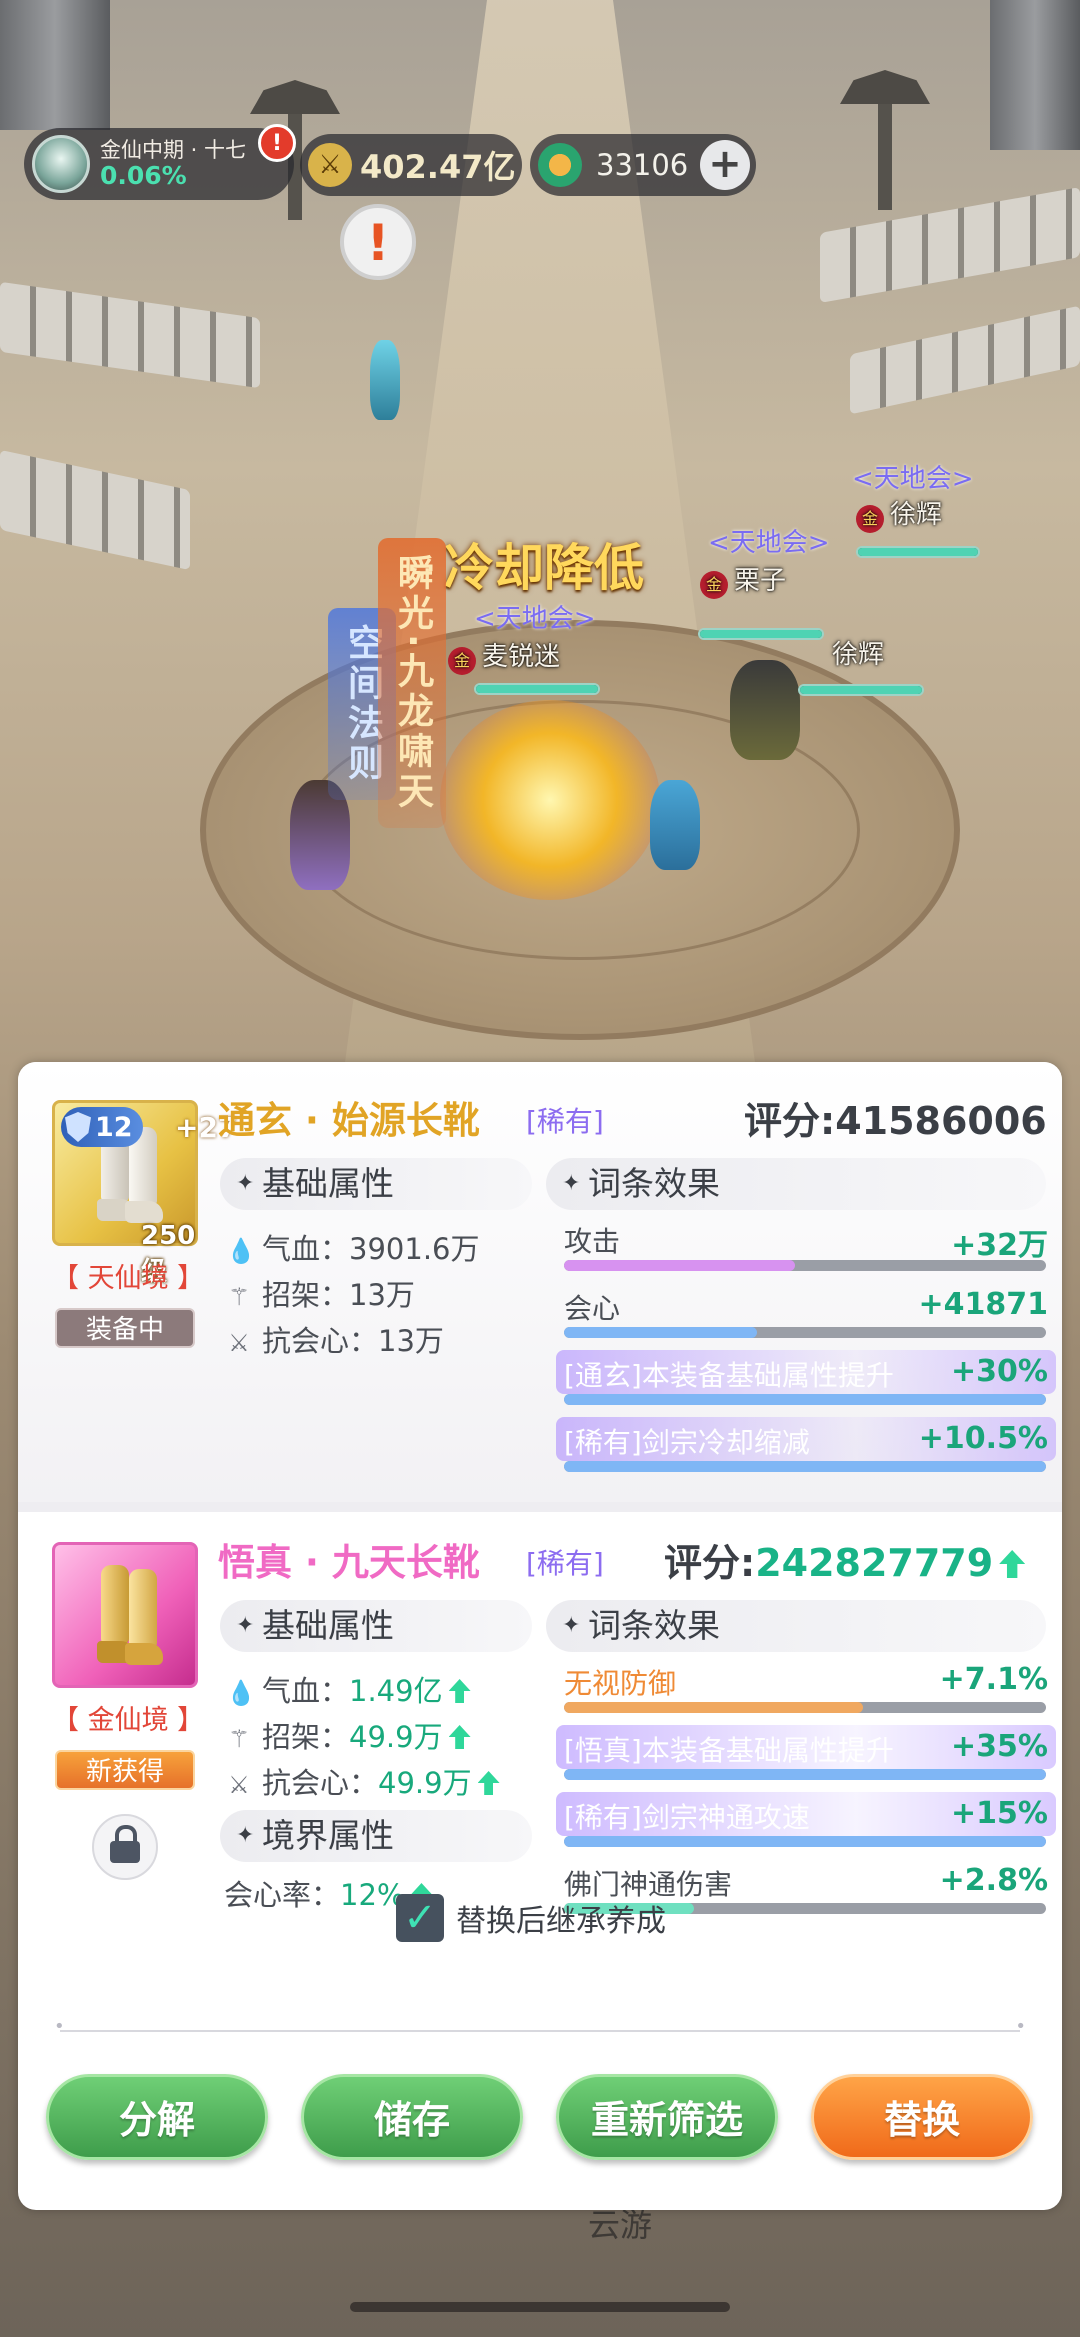 This screenshot has height=2337, width=1080. What do you see at coordinates (239, 1785) in the screenshot?
I see `anti-crit-icon: ⚔` at bounding box center [239, 1785].